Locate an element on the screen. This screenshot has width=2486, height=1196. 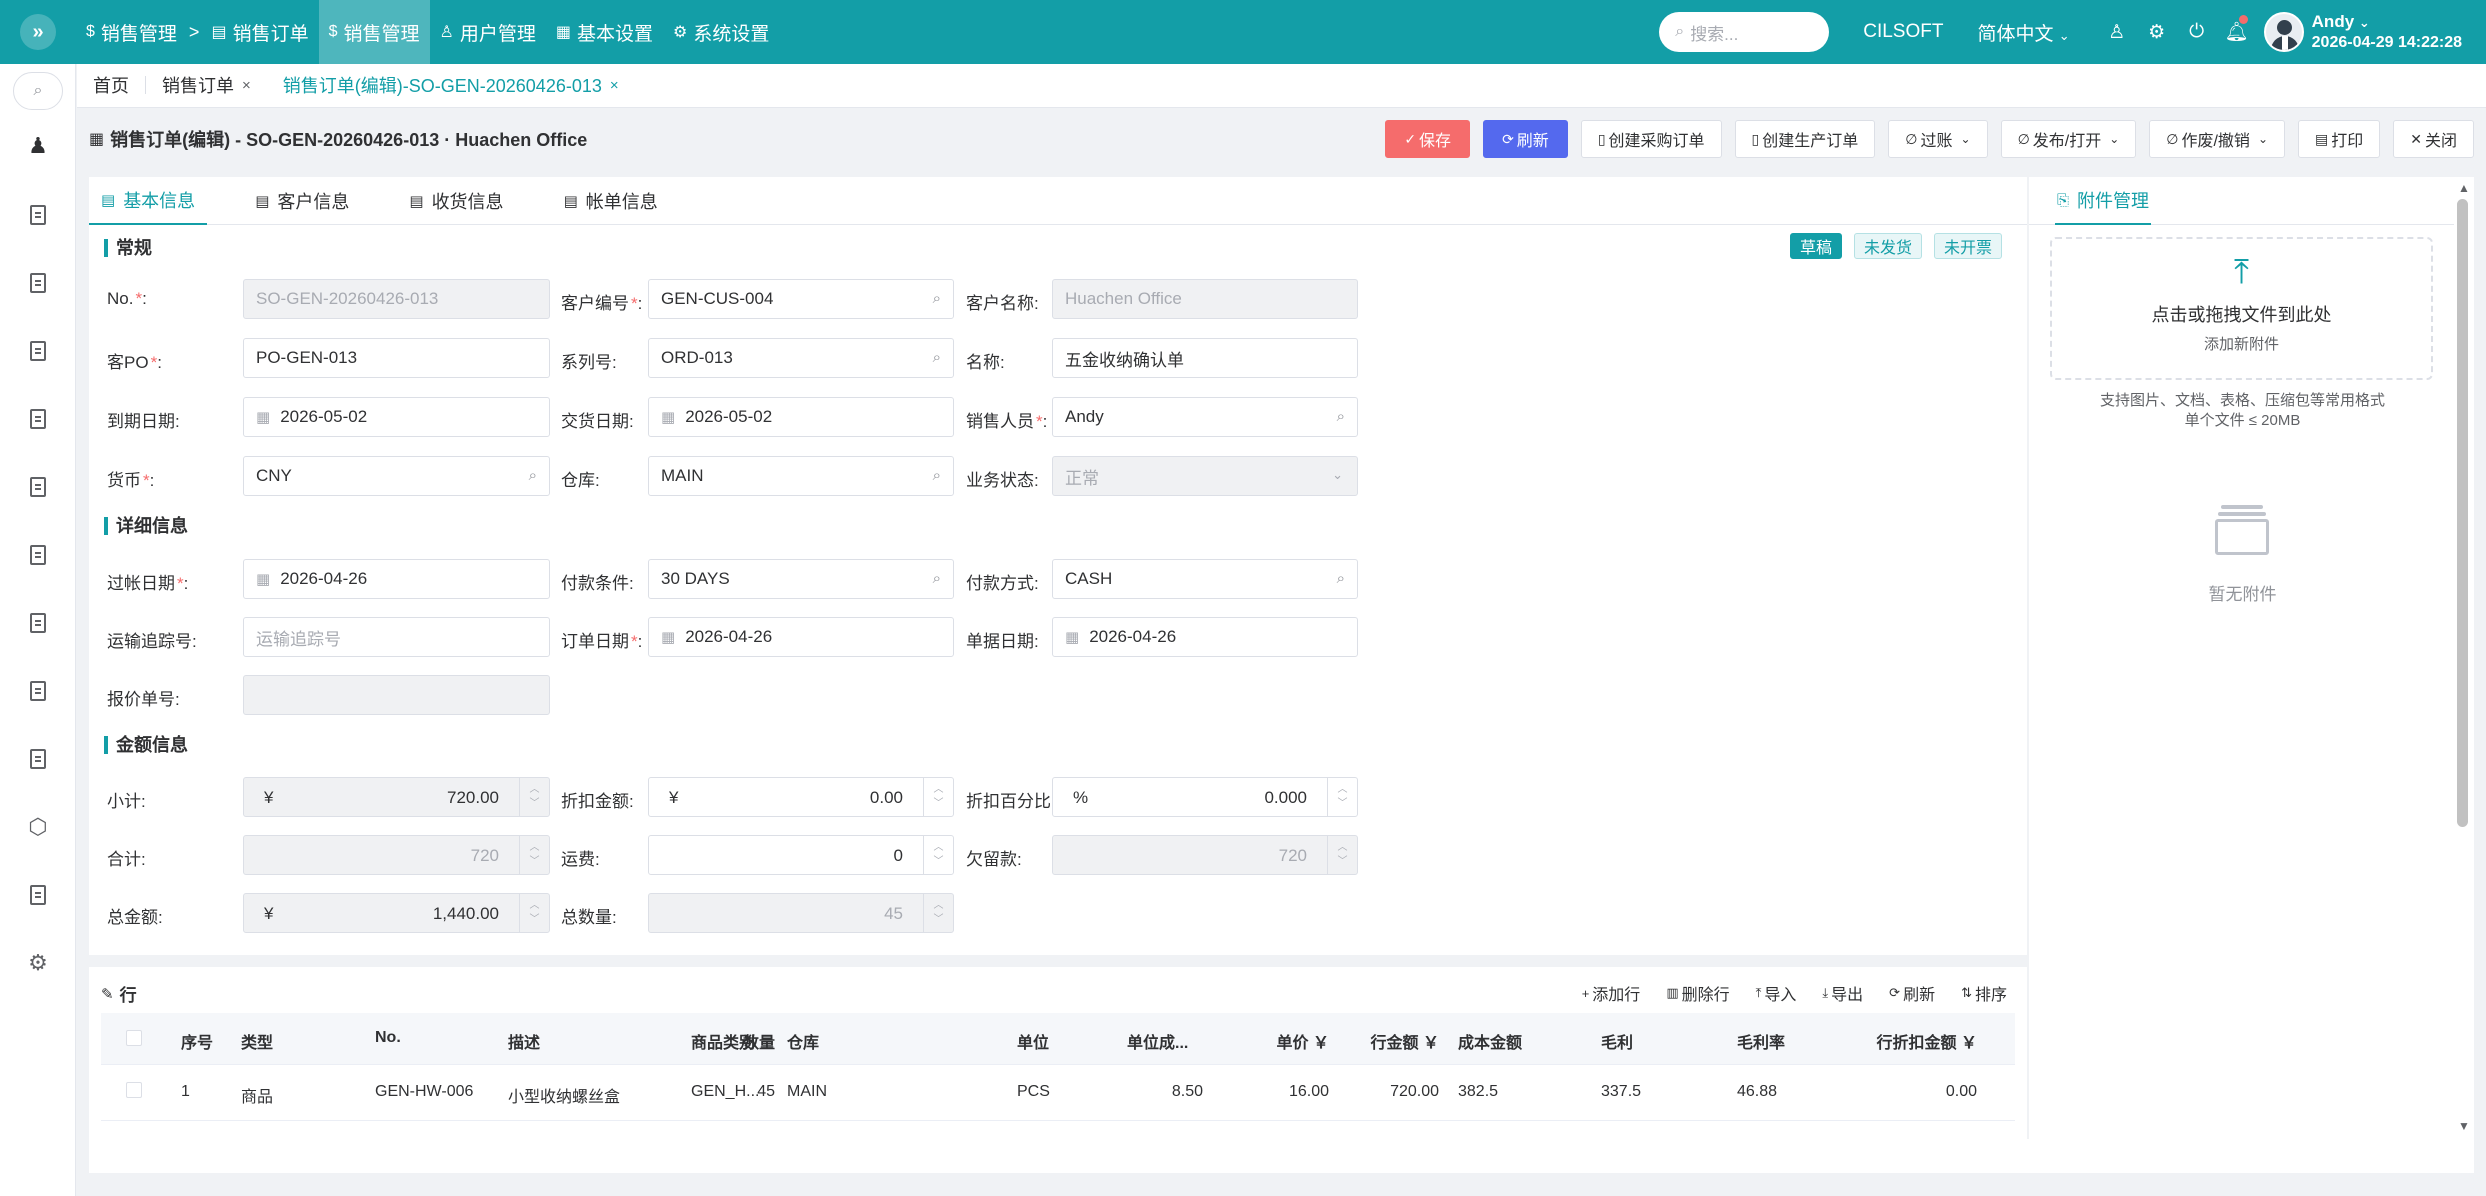
tab-sales-order: 销售订单 × is located at coordinates (206, 85).